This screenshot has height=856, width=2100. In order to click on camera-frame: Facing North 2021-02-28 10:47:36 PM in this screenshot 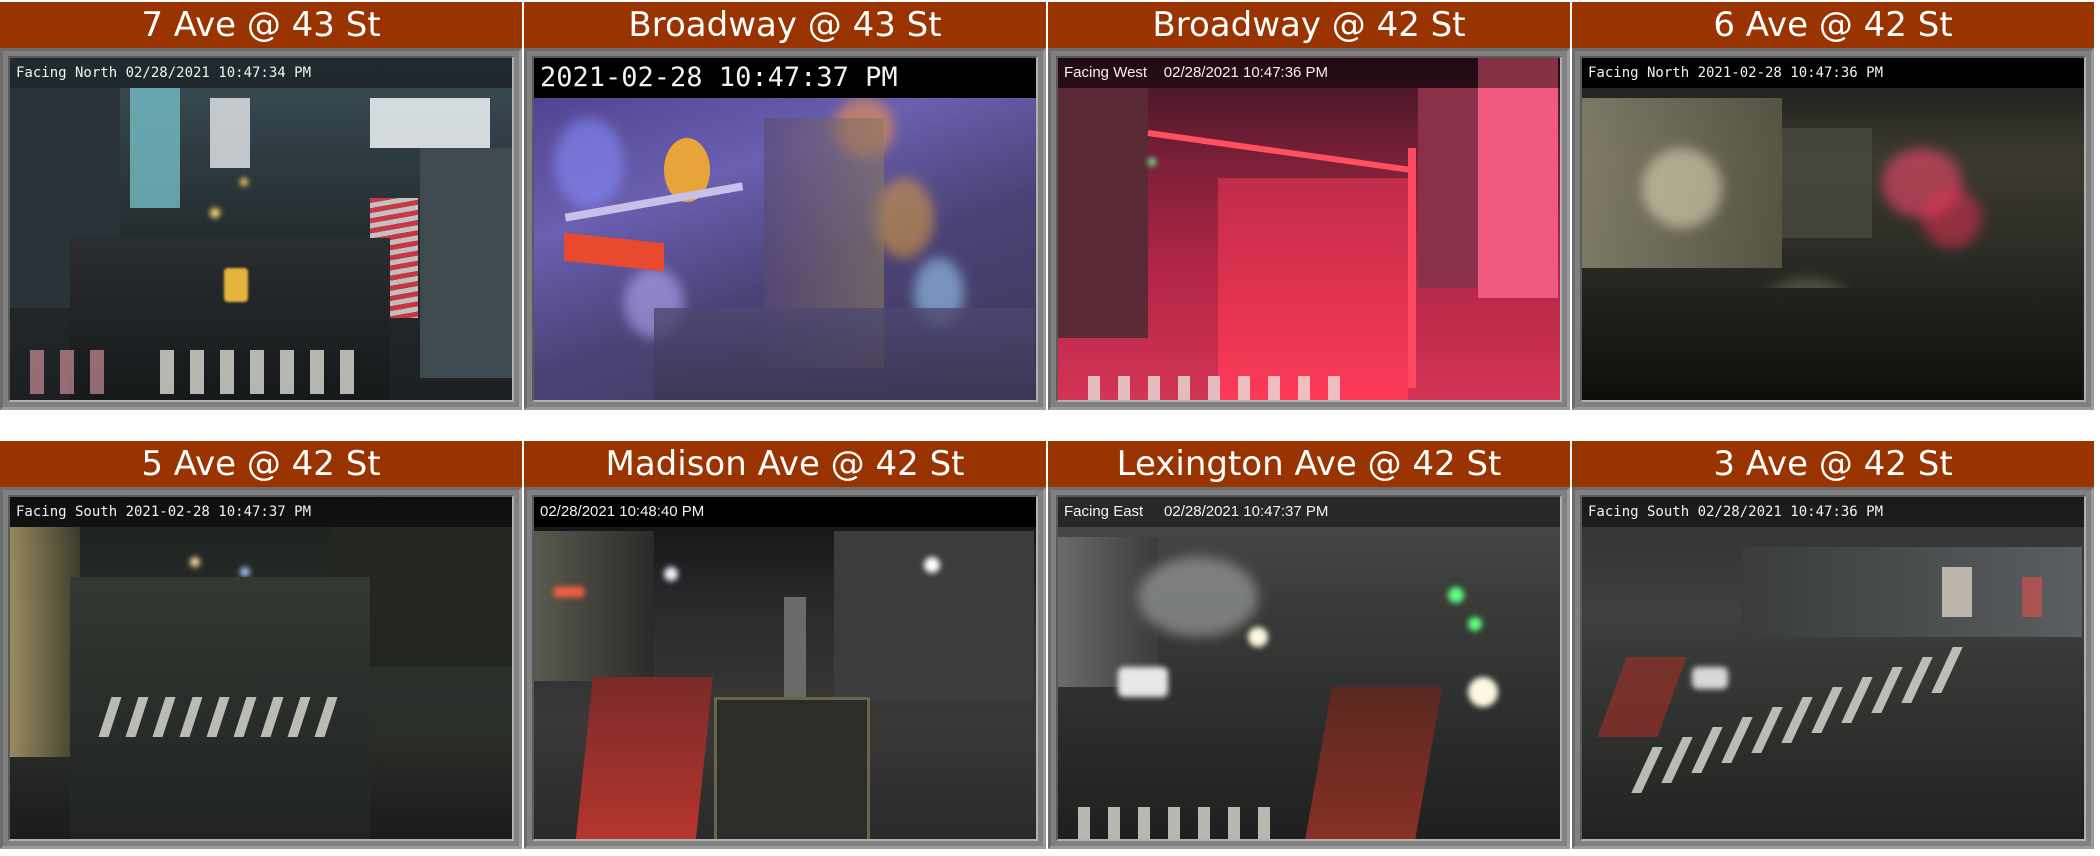, I will do `click(1833, 229)`.